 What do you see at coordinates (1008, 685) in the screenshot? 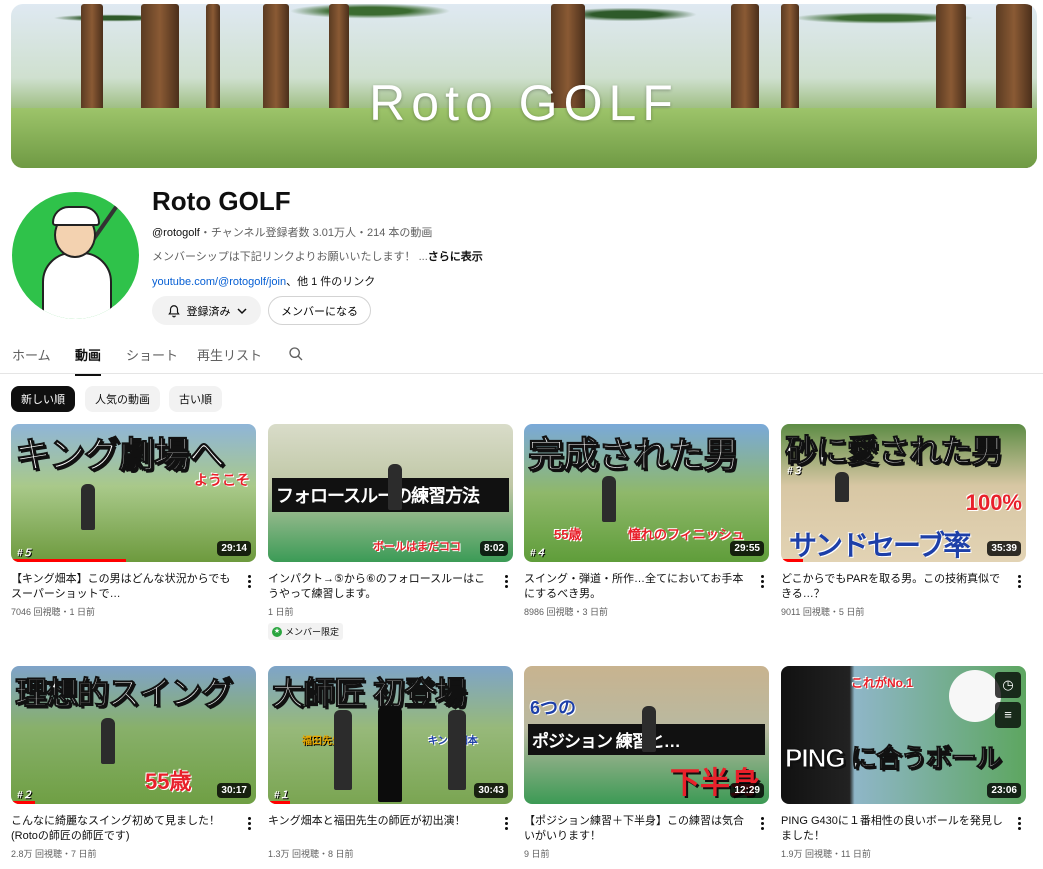
I see `clock-icon: ◷` at bounding box center [1008, 685].